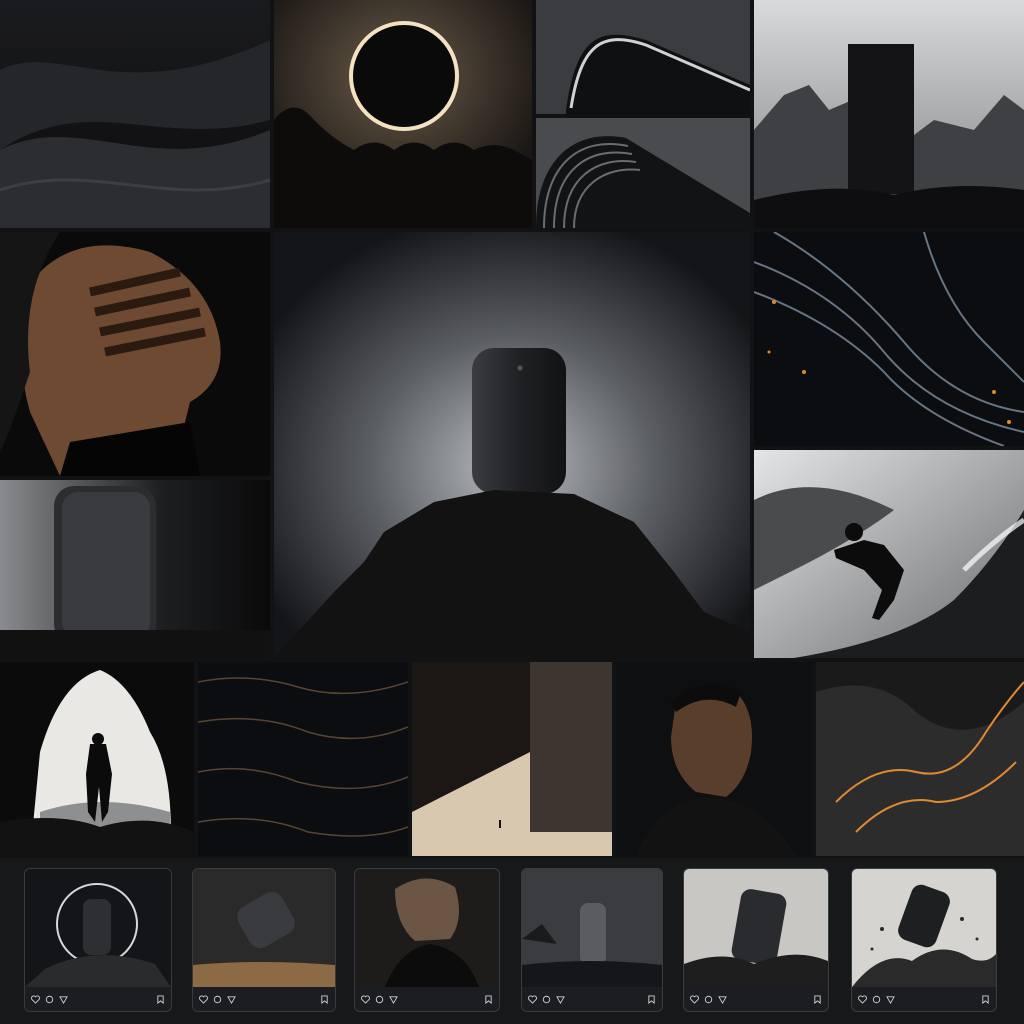 Image resolution: width=1024 pixels, height=1024 pixels. What do you see at coordinates (643, 57) in the screenshot?
I see `curved-product-edge-photo` at bounding box center [643, 57].